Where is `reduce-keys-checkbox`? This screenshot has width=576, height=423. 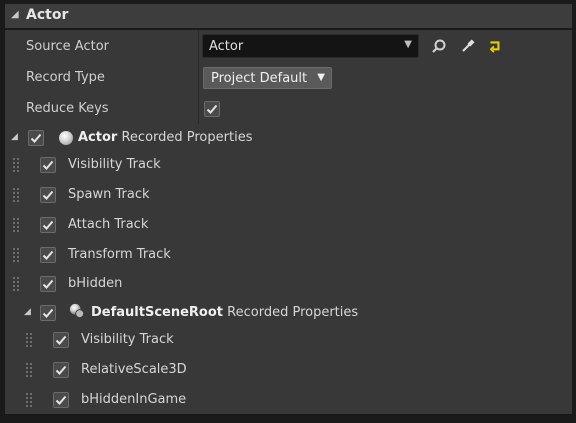
reduce-keys-checkbox is located at coordinates (212, 109).